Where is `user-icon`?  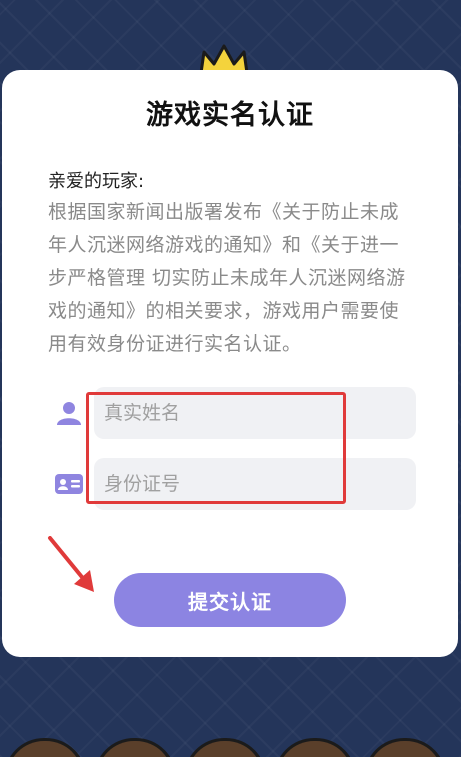
user-icon is located at coordinates (69, 413).